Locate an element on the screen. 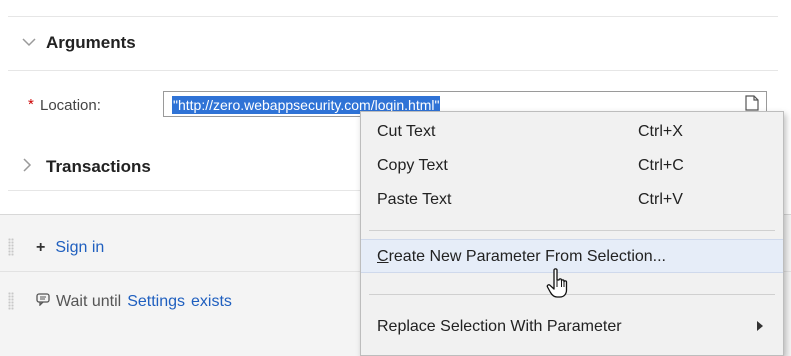 This screenshot has height=356, width=791. plus-icon: + is located at coordinates (40, 248).